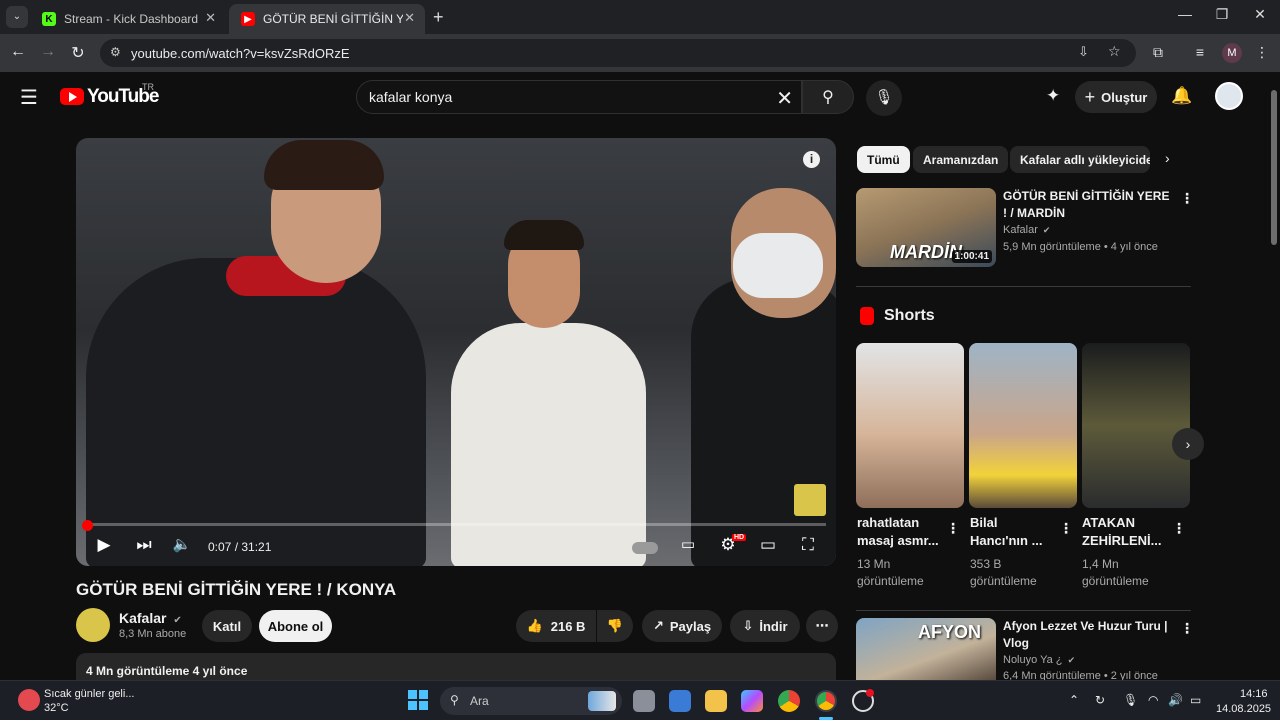 This screenshot has height=720, width=1280. What do you see at coordinates (1254, 694) in the screenshot?
I see `clock-time: 14:16` at bounding box center [1254, 694].